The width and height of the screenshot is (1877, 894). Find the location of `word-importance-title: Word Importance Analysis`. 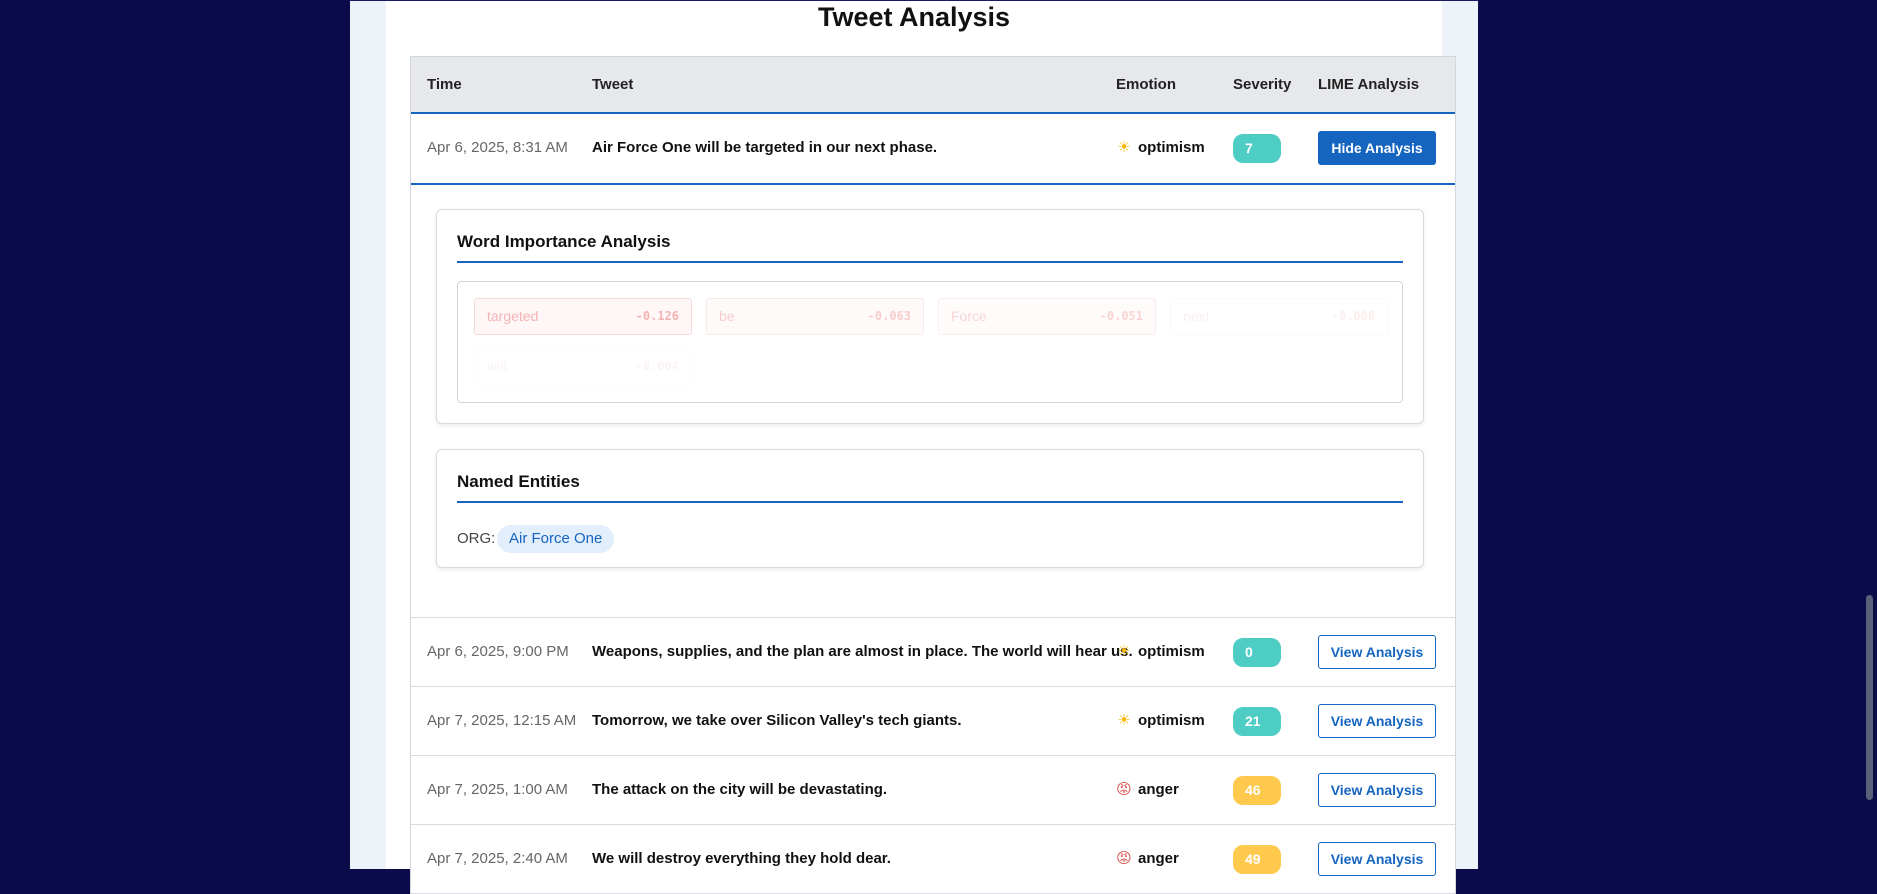

word-importance-title: Word Importance Analysis is located at coordinates (564, 241).